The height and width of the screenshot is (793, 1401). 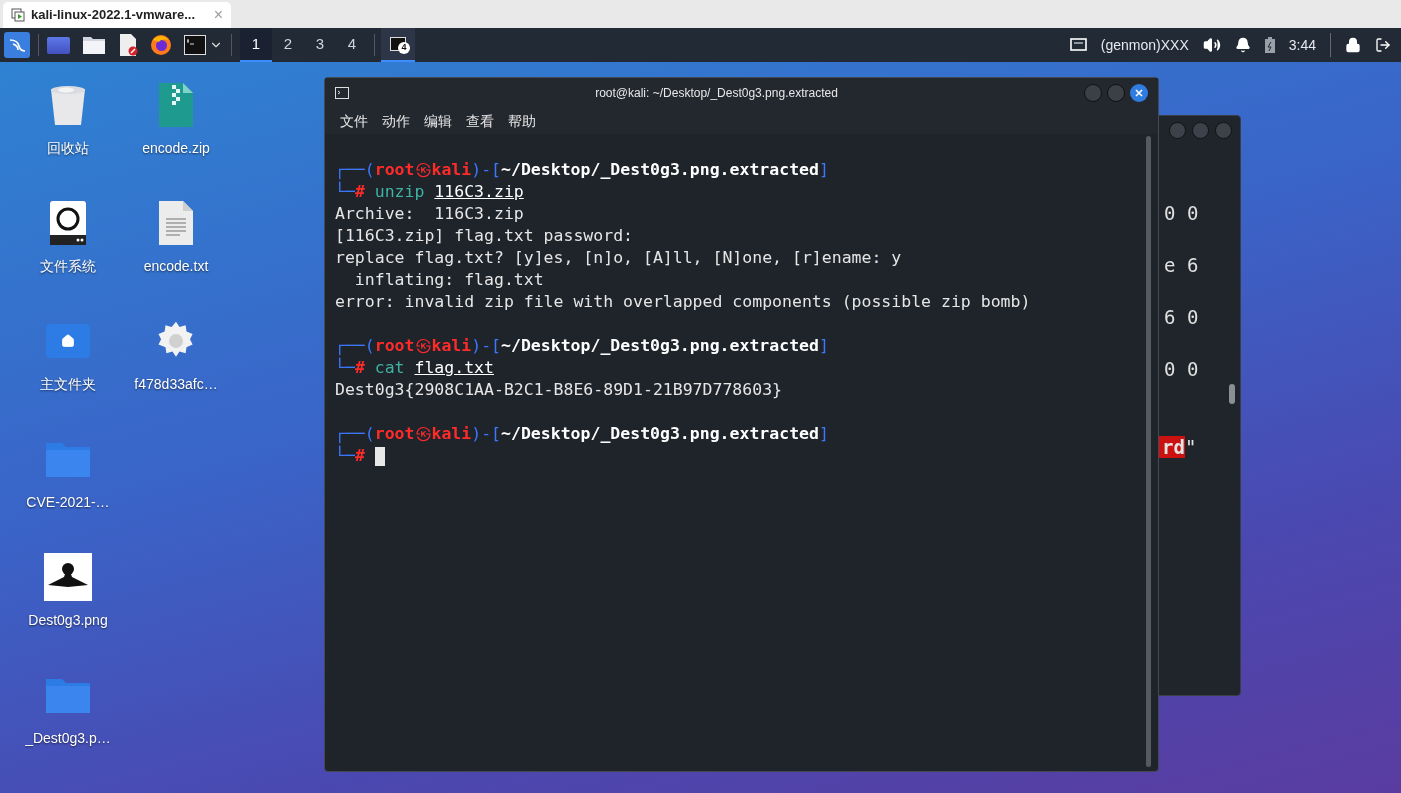 I want to click on output-line: Dest0g3{2908C1AA-B2C1-B8E6-89D1-21B97D778603}, so click(x=559, y=390).